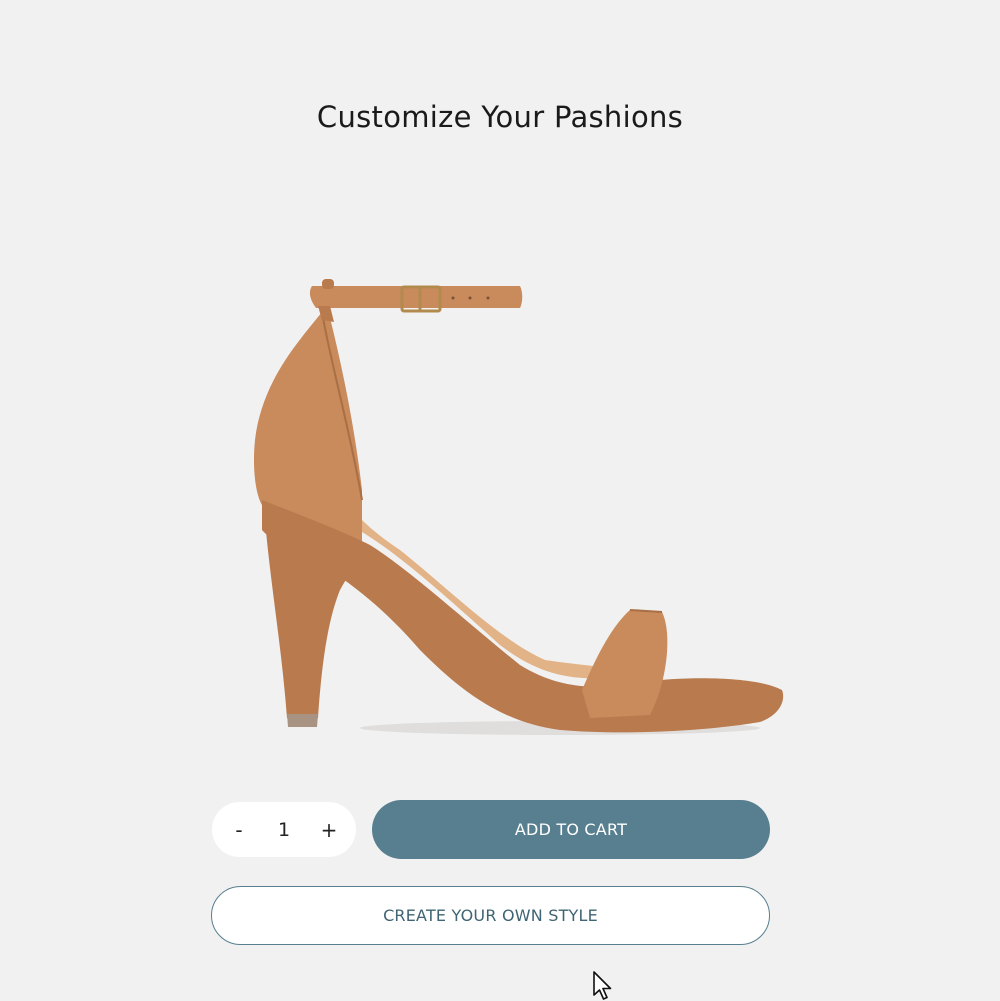  Describe the element at coordinates (329, 830) in the screenshot. I see `increment-button: +` at that location.